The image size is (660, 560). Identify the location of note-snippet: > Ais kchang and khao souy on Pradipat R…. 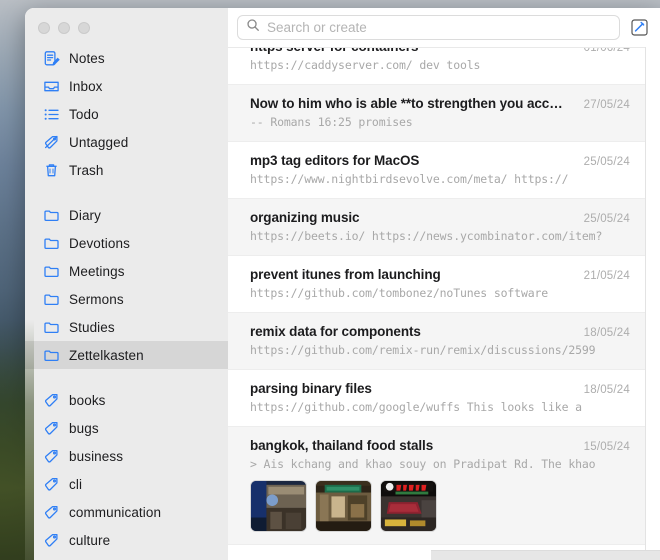
(423, 464).